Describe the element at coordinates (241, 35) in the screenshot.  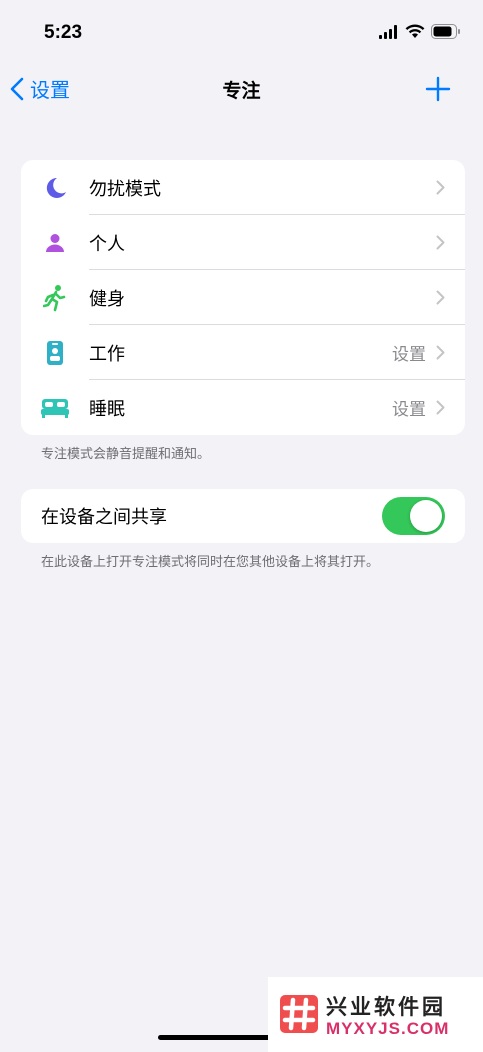
I see `status-bar: 5:23` at that location.